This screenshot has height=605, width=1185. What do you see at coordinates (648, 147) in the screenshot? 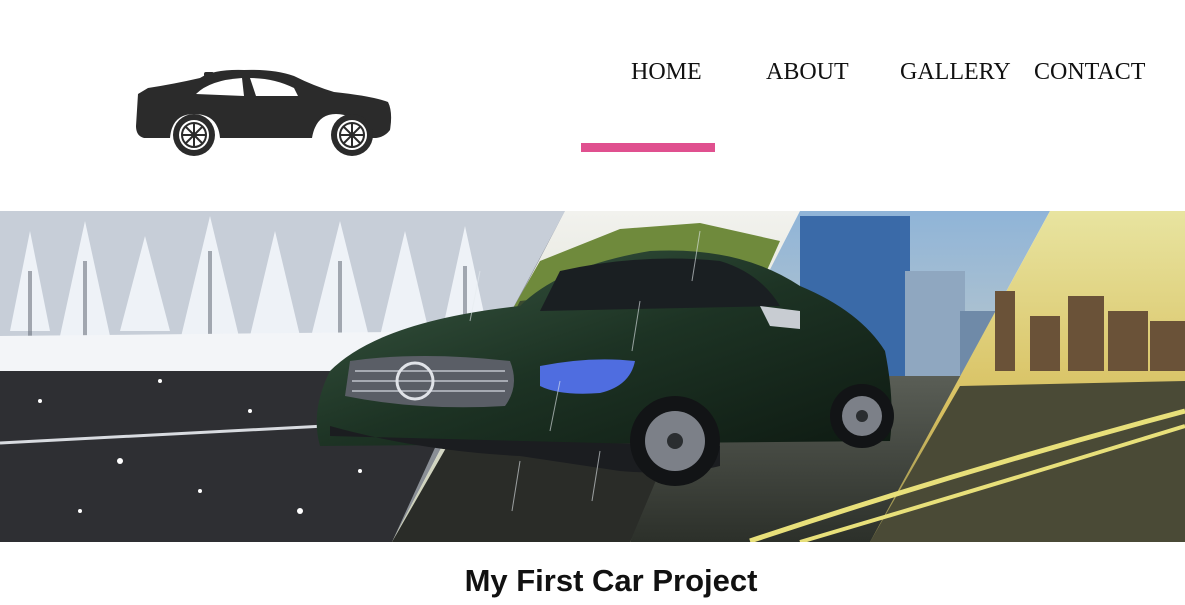
I see `nav-active-indicator` at bounding box center [648, 147].